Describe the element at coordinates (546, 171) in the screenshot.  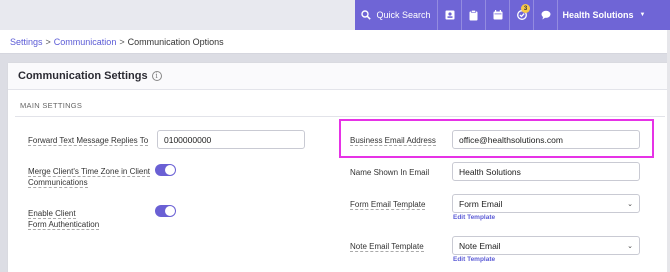
I see `name-shown-input: Health Solutions` at that location.